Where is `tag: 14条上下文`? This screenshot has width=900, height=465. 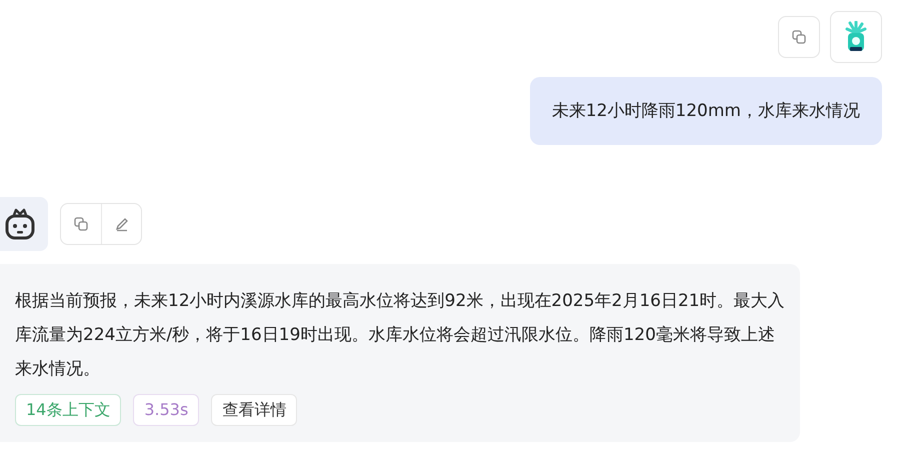
tag: 14条上下文 is located at coordinates (68, 410).